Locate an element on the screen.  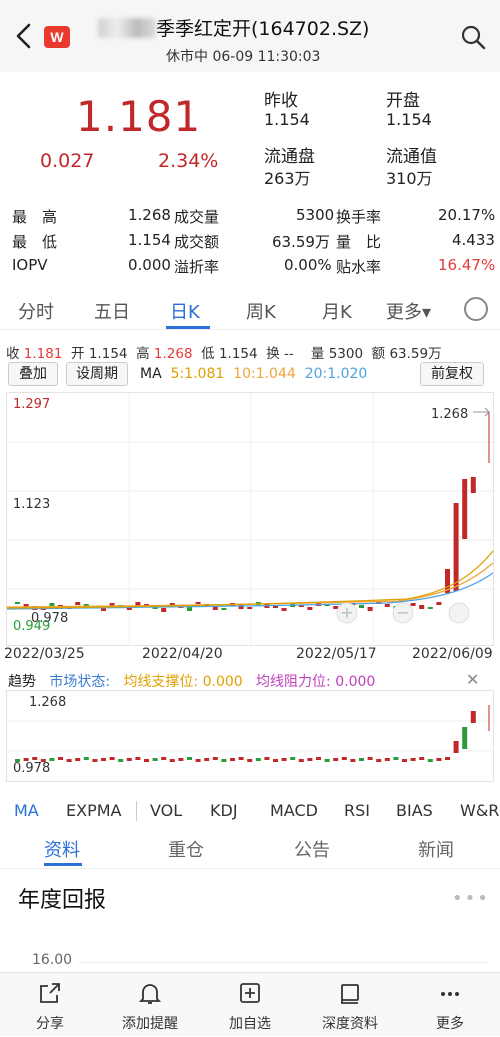
indicator-rsi: RSI is located at coordinates (357, 810).